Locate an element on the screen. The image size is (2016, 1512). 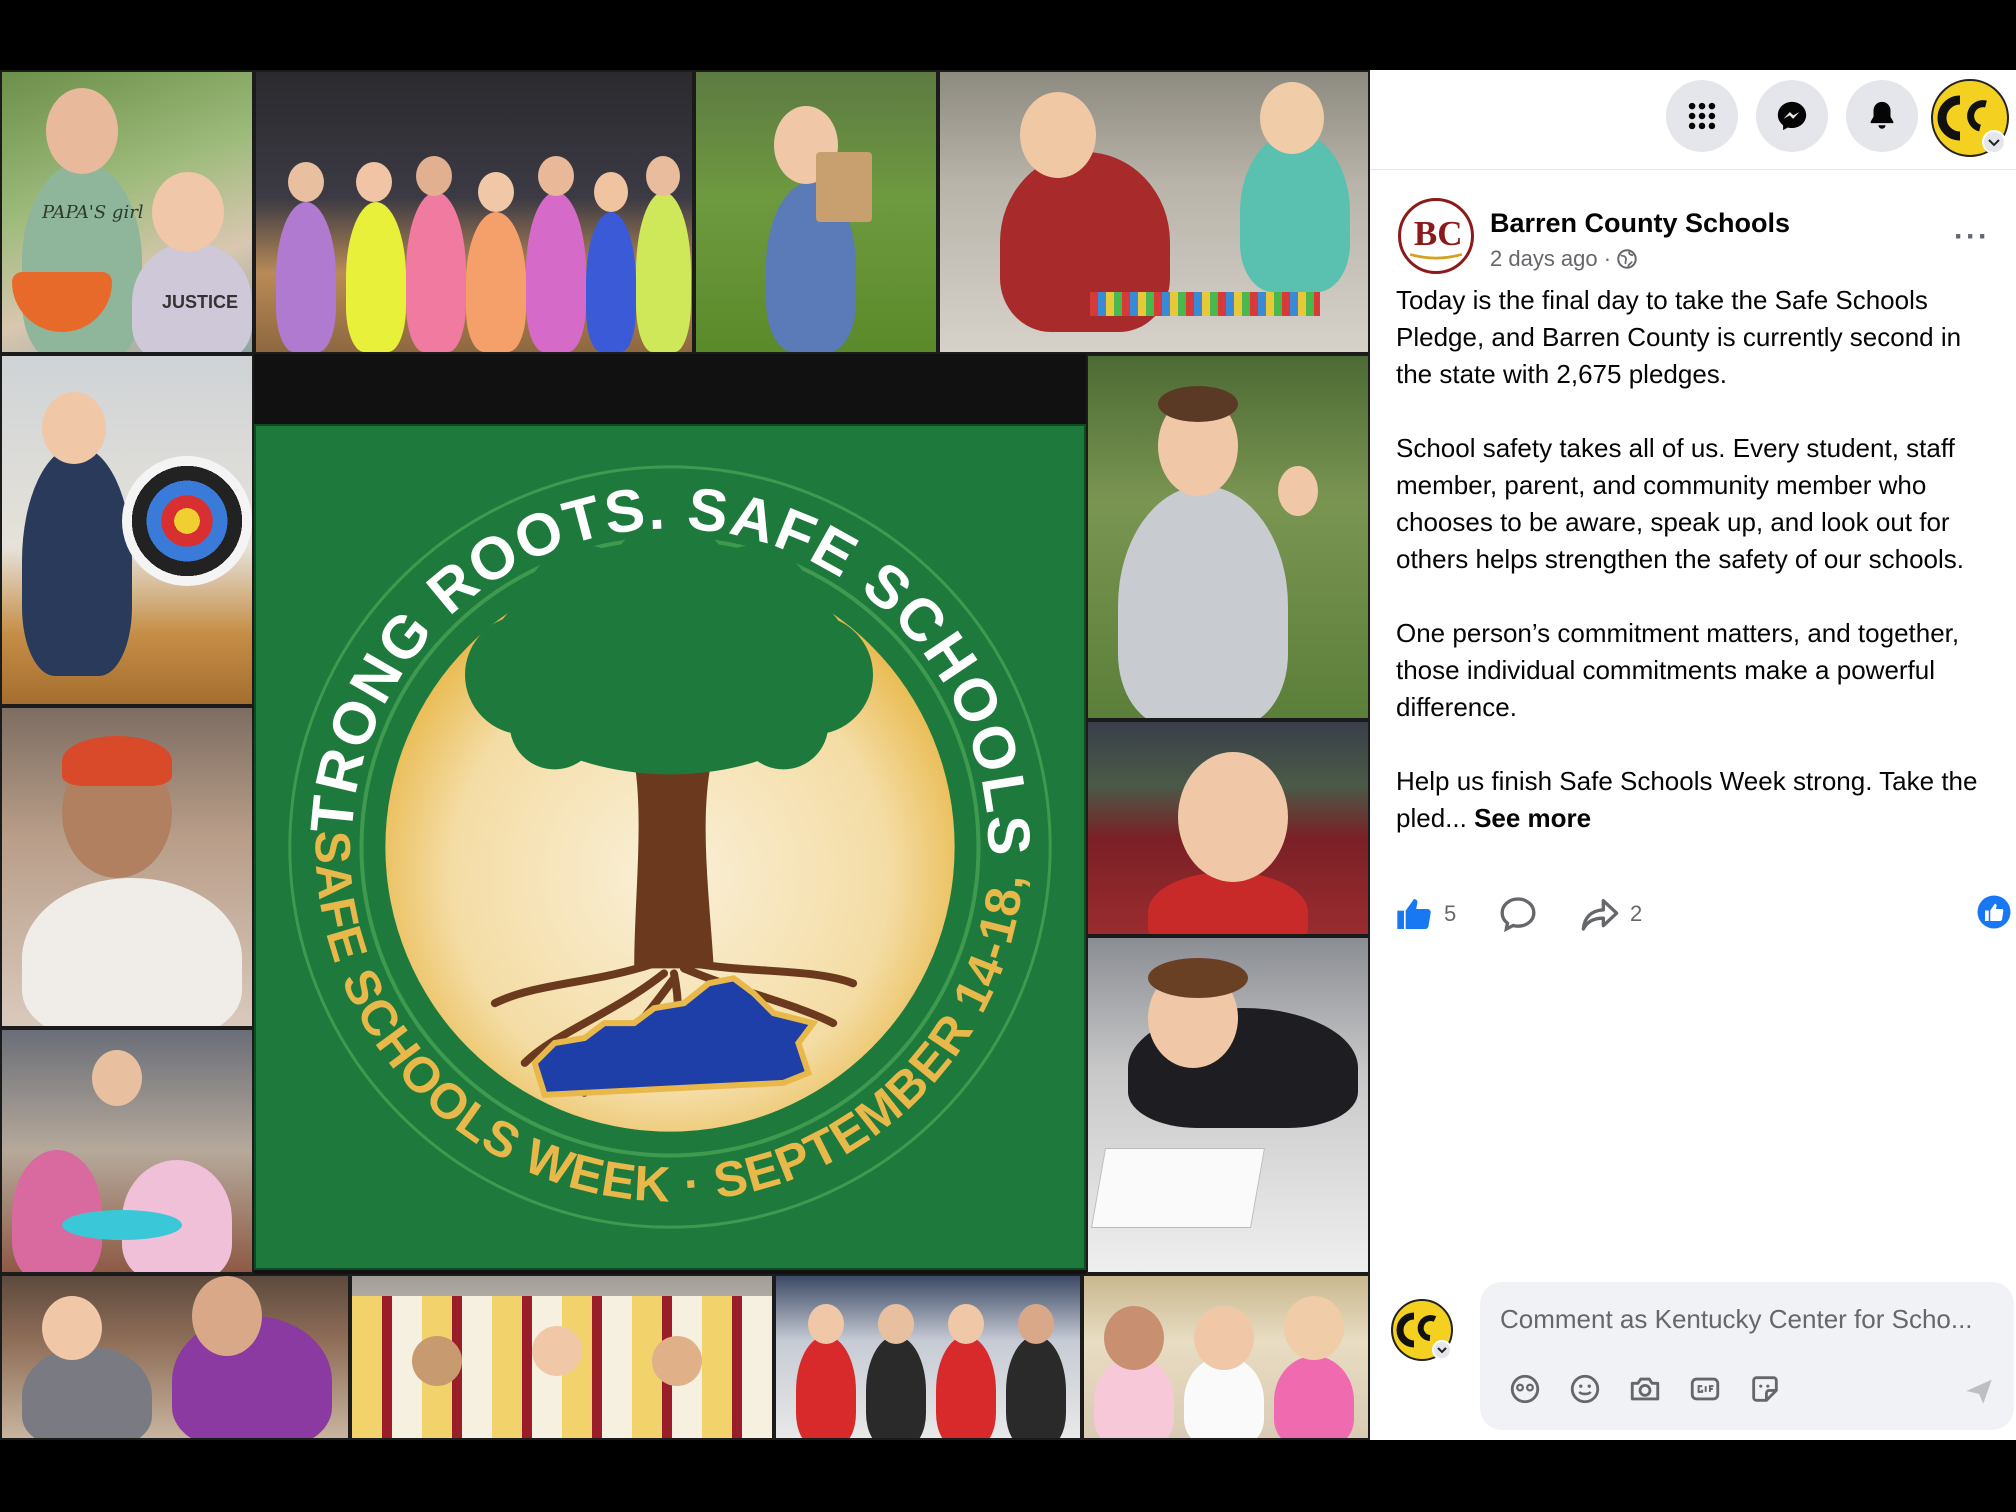
menu-grid-icon is located at coordinates (1702, 116).